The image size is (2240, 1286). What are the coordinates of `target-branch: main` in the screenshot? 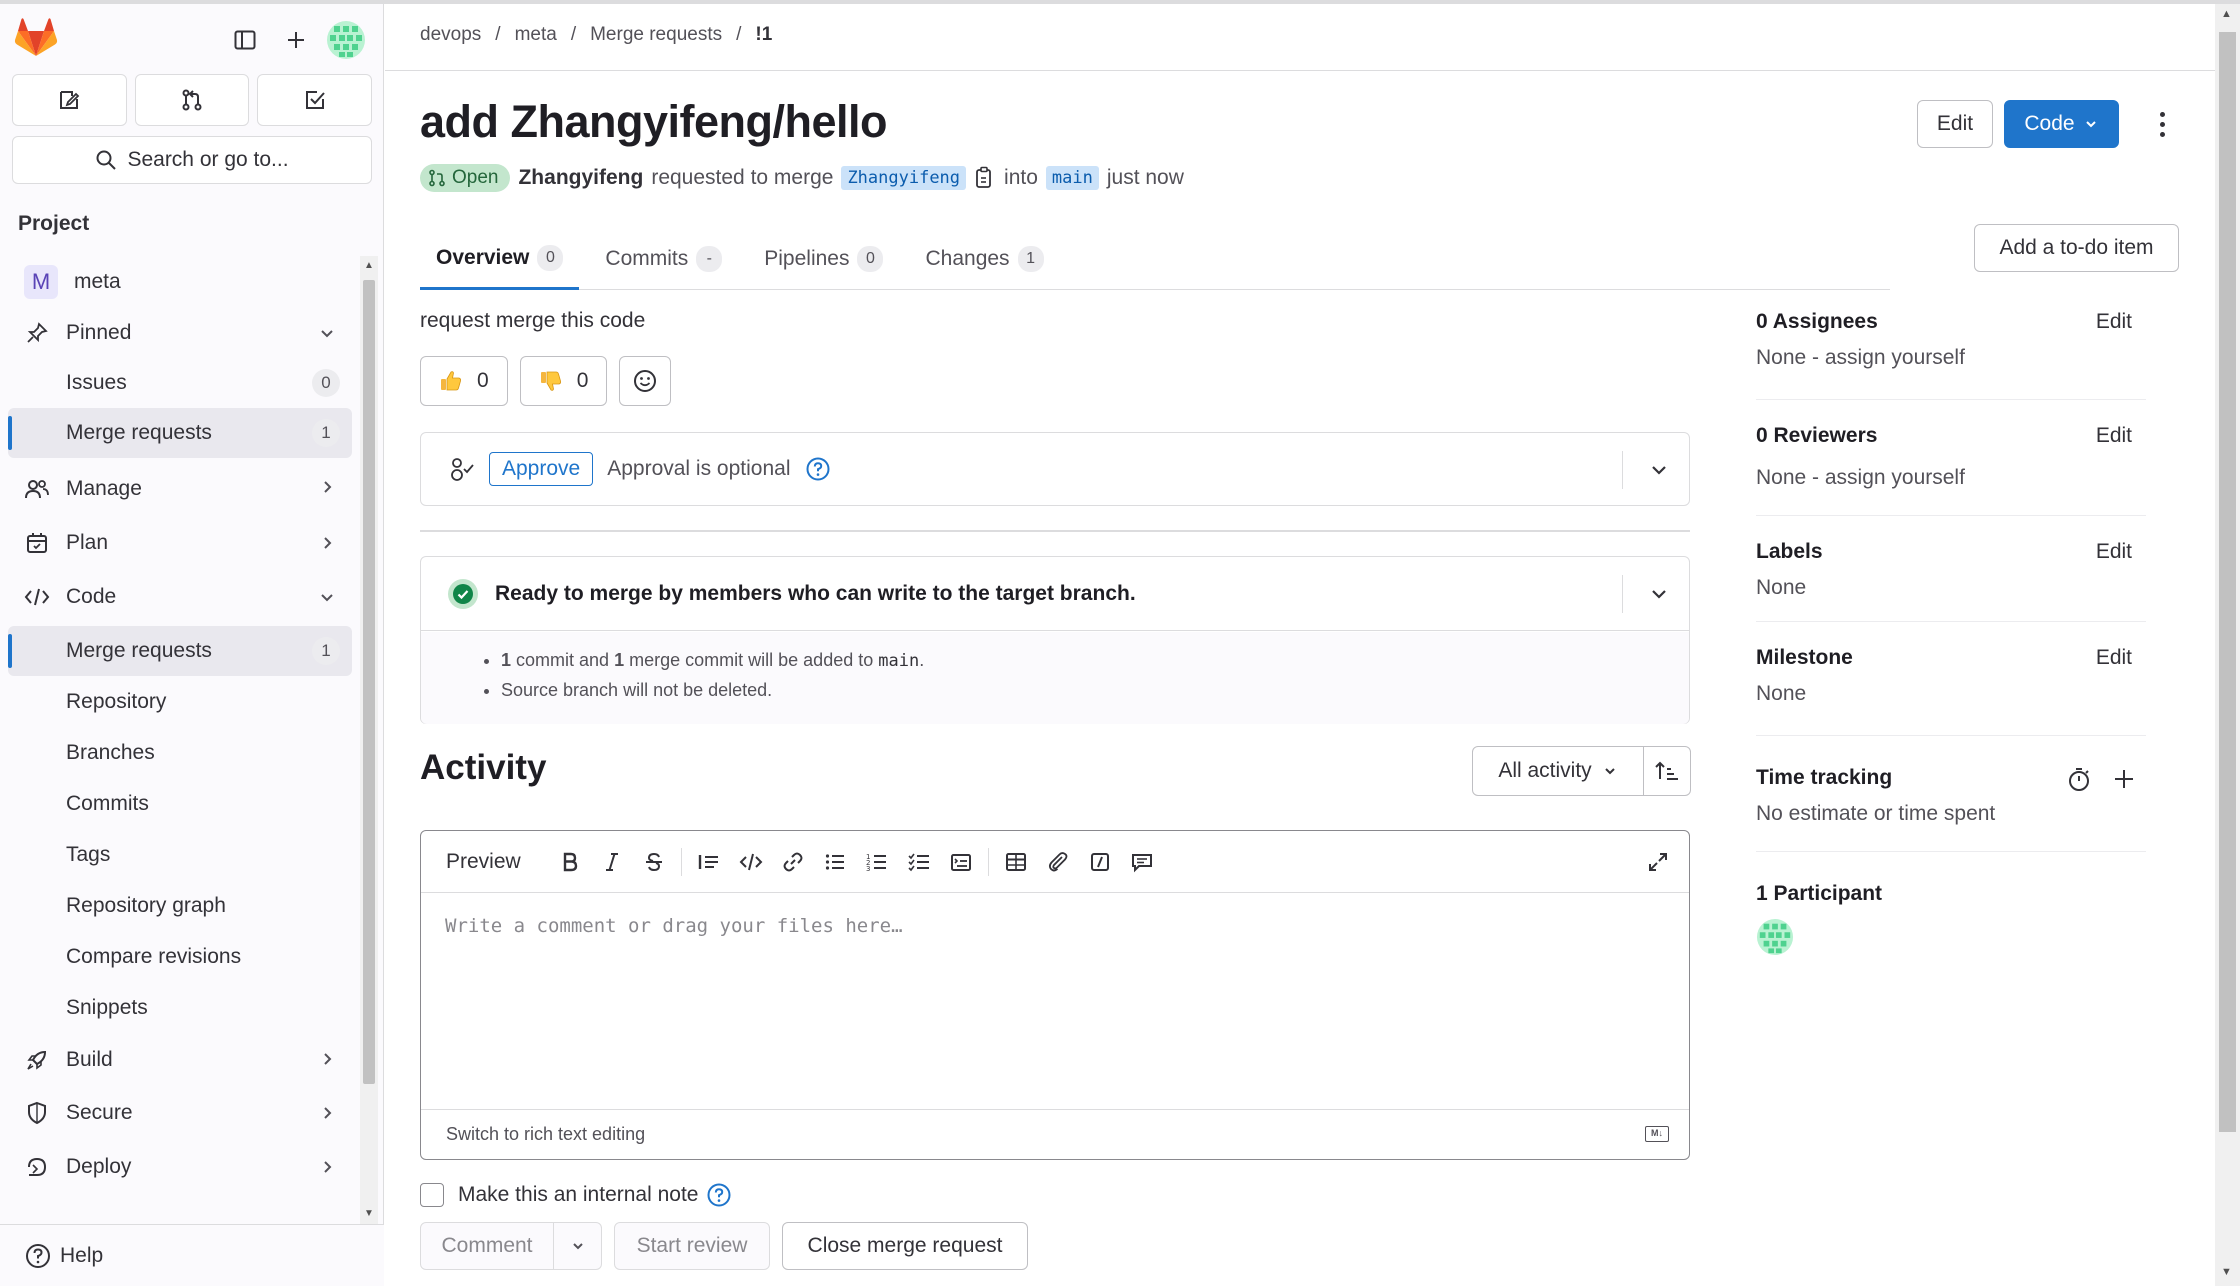 It's located at (1072, 178).